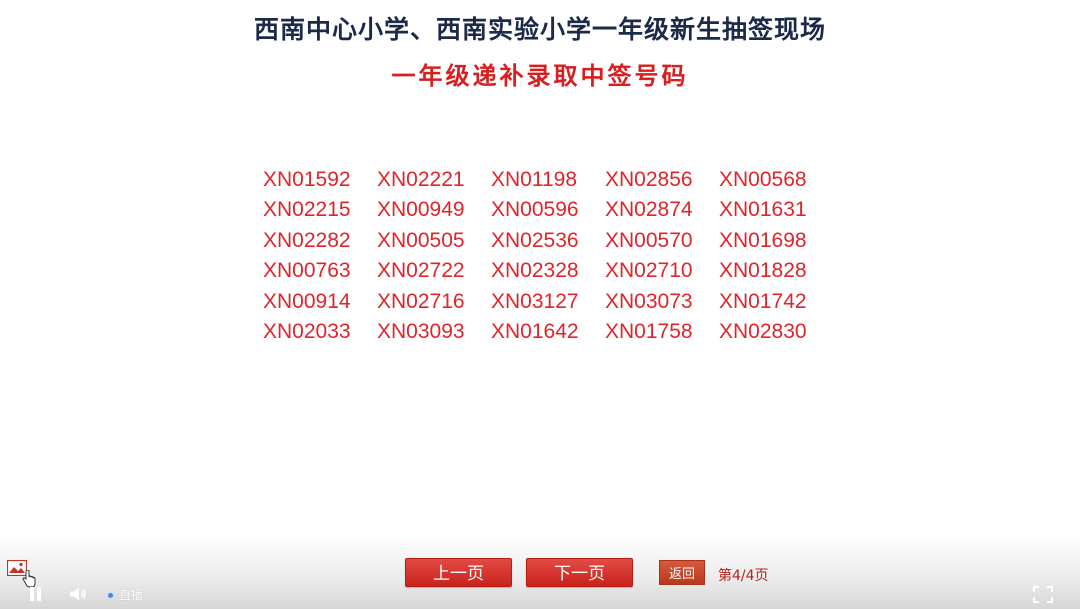 Image resolution: width=1080 pixels, height=609 pixels. Describe the element at coordinates (649, 210) in the screenshot. I see `lottery-number: XN02874` at that location.